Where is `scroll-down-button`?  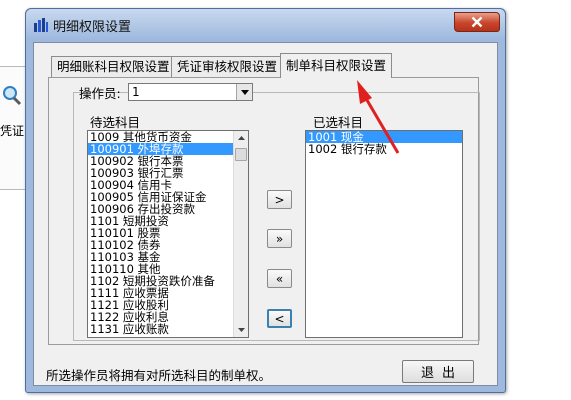
scroll-down-button is located at coordinates (241, 330).